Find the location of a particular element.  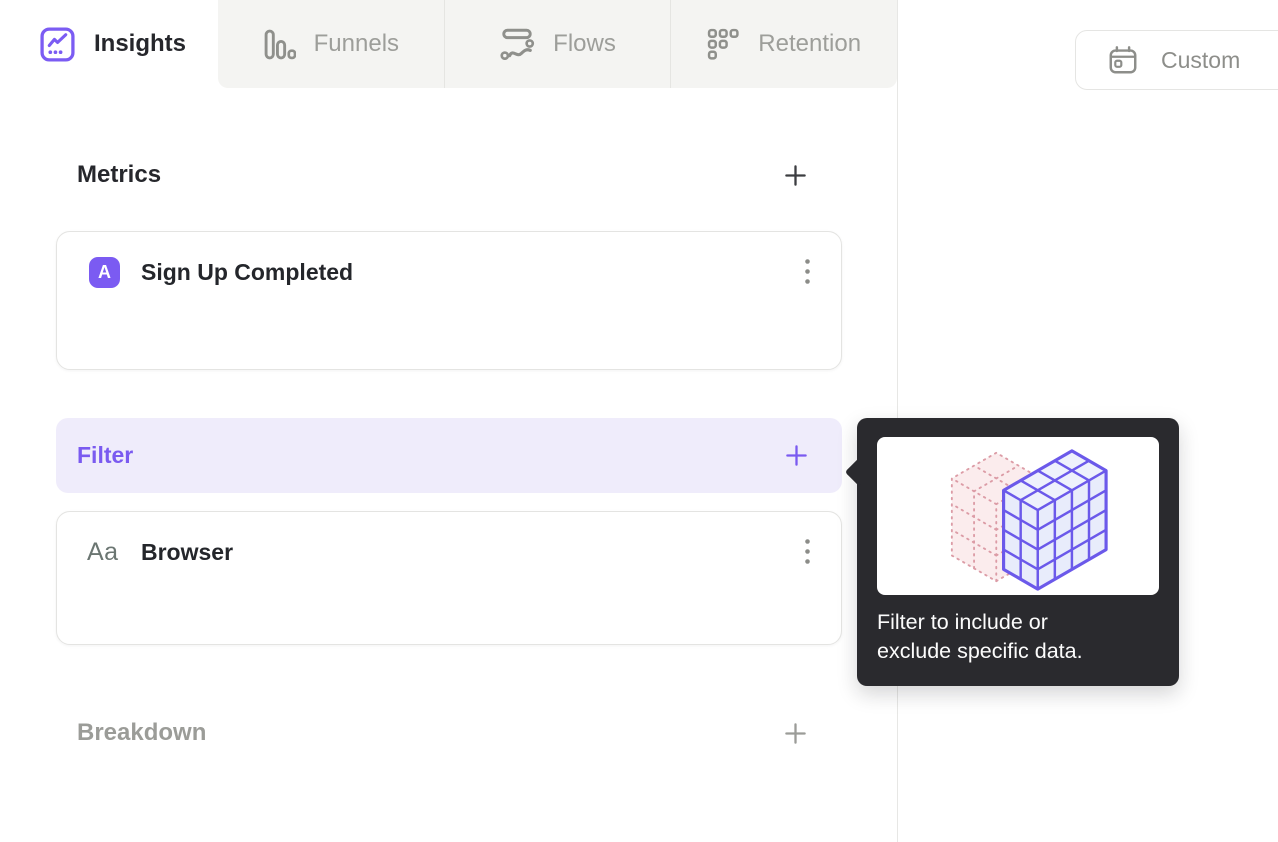

filter-section-title: Filter is located at coordinates (105, 455).